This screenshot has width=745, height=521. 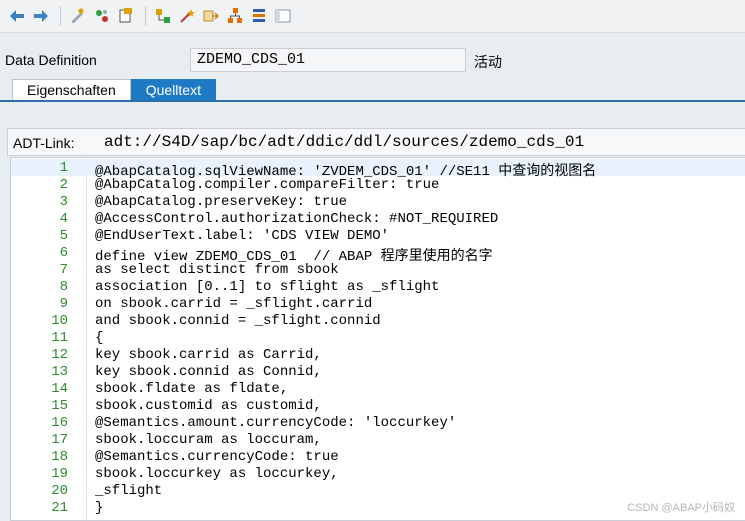 I want to click on code-text: @EndUserText.label: 'CDS VIEW DEMO', so click(x=242, y=236).